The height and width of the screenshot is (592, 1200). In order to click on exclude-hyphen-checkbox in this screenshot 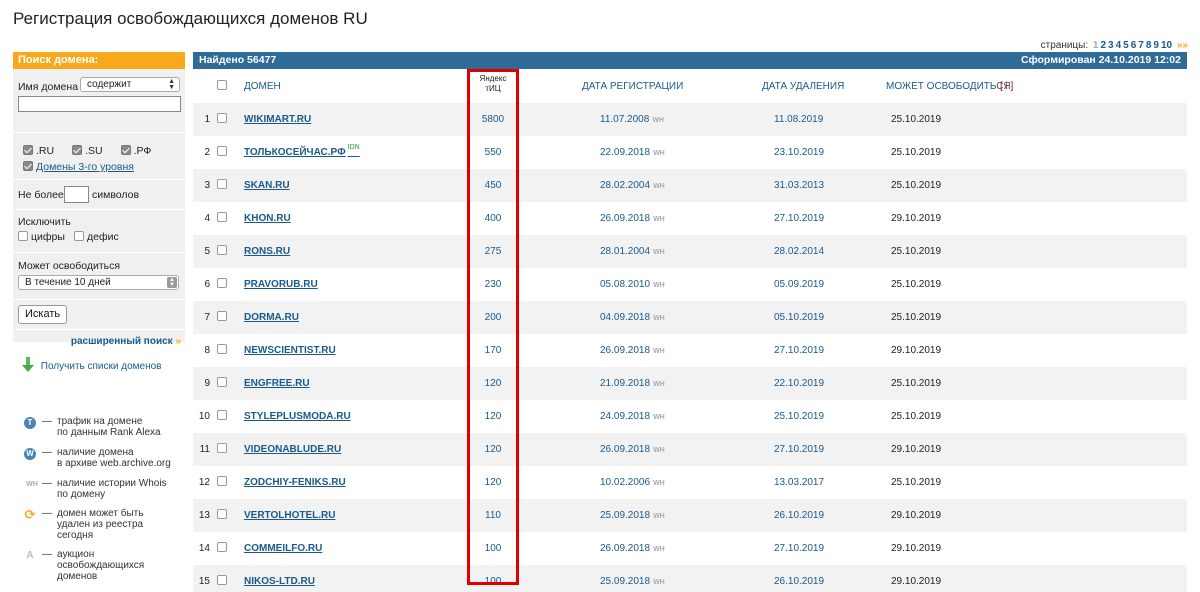, I will do `click(79, 236)`.